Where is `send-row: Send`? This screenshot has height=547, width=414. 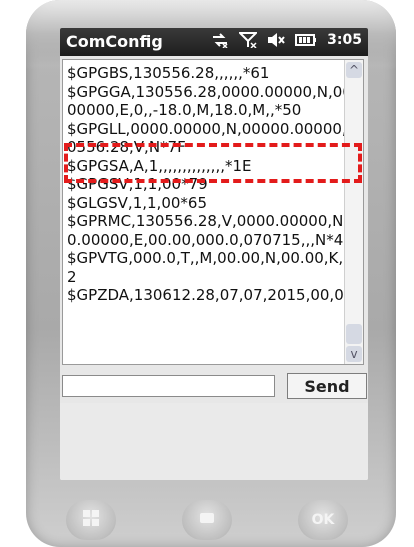
send-row: Send is located at coordinates (214, 387).